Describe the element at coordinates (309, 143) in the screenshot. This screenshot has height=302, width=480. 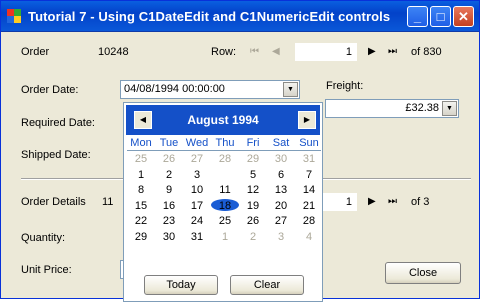
I see `weekday-header: Sun` at that location.